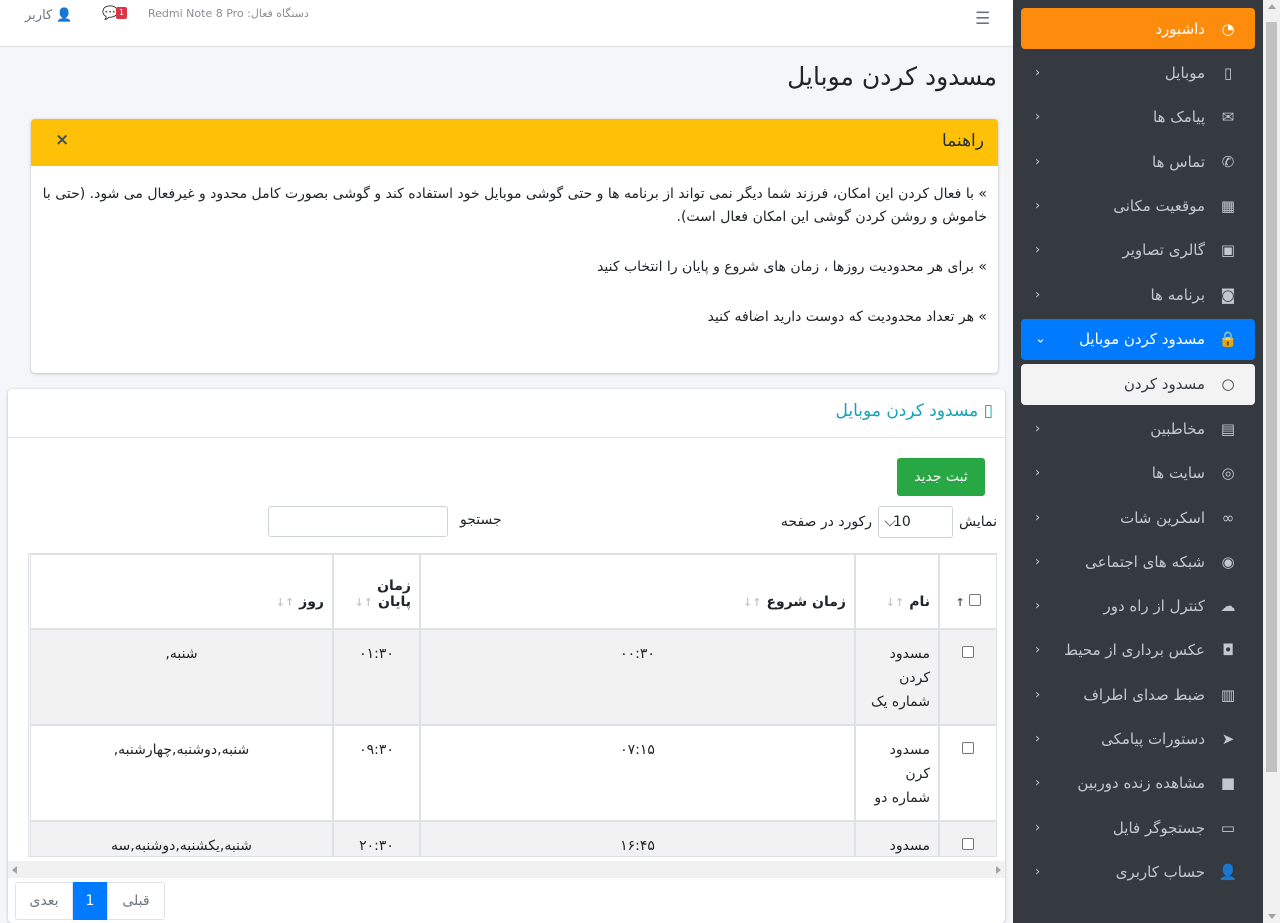 The width and height of the screenshot is (1280, 923). Describe the element at coordinates (1228, 428) in the screenshot. I see `book-icon: ▤` at that location.